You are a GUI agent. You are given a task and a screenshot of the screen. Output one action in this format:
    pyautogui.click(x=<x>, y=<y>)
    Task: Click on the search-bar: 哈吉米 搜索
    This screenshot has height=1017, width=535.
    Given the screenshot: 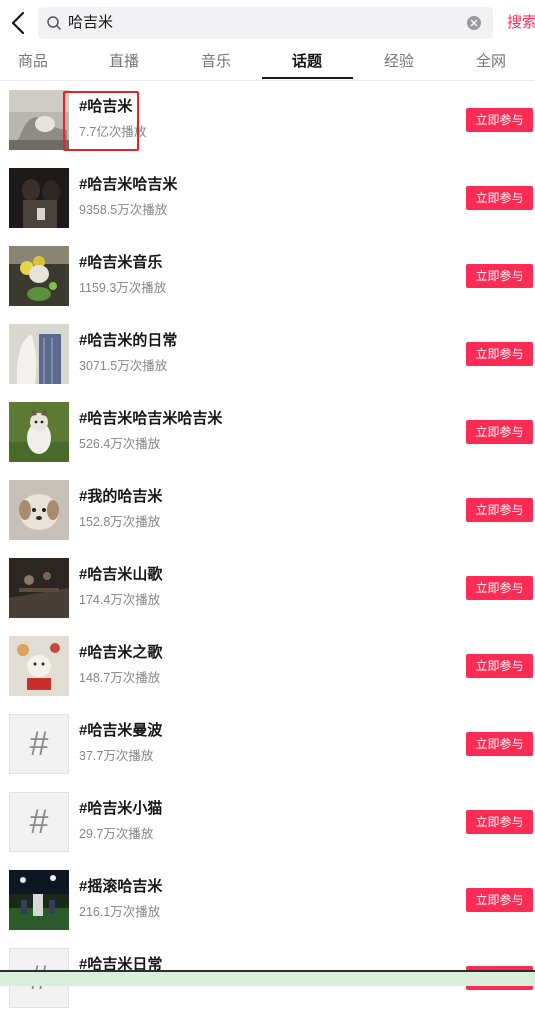 What is the action you would take?
    pyautogui.click(x=267, y=23)
    